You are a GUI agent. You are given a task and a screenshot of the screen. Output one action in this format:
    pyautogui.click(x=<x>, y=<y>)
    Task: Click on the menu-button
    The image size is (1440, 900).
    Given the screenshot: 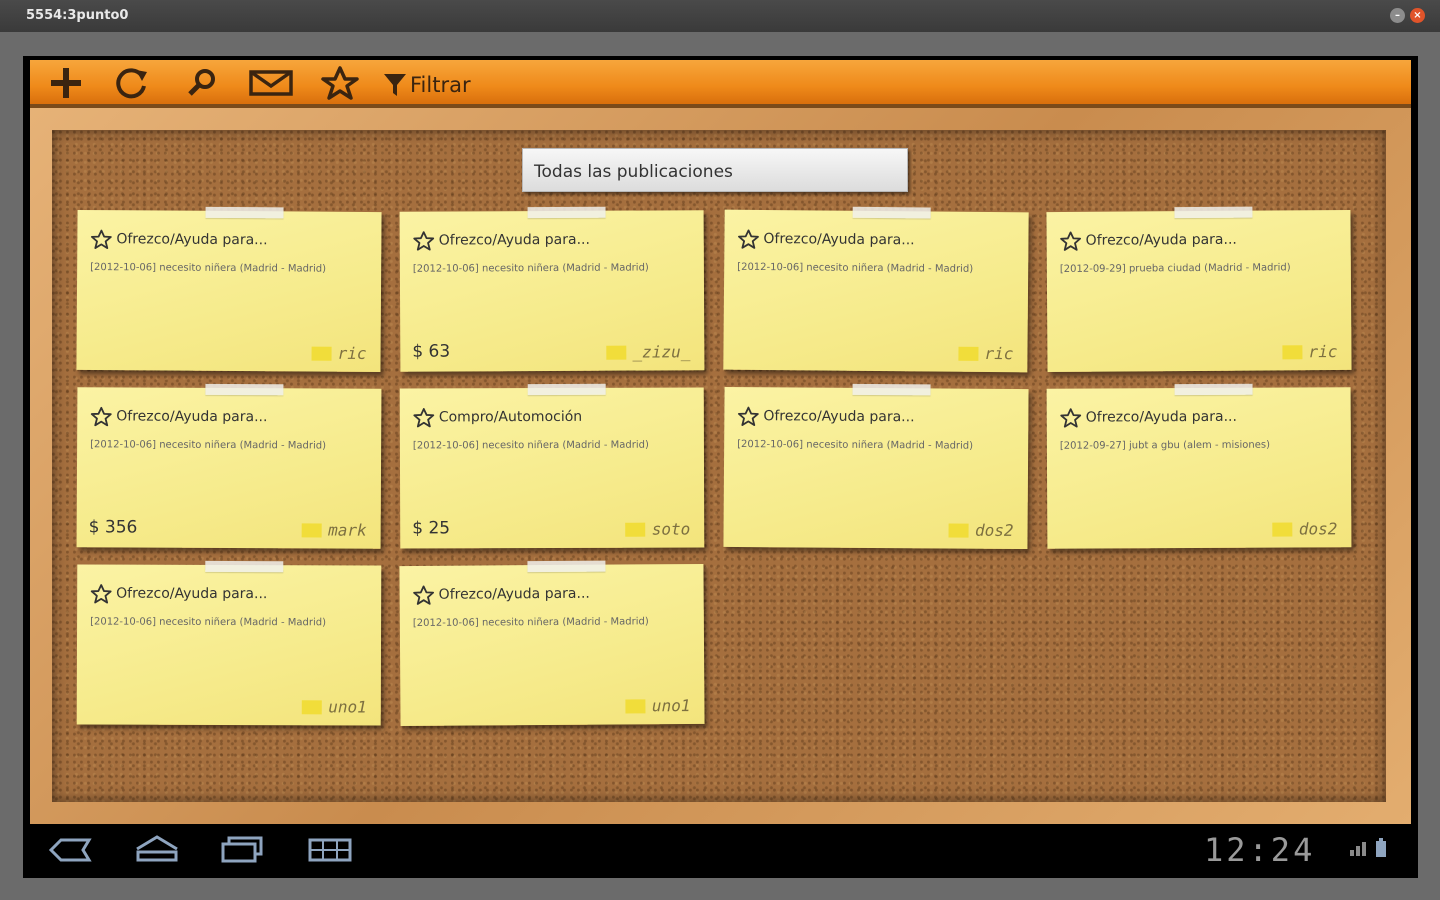 What is the action you would take?
    pyautogui.click(x=330, y=852)
    